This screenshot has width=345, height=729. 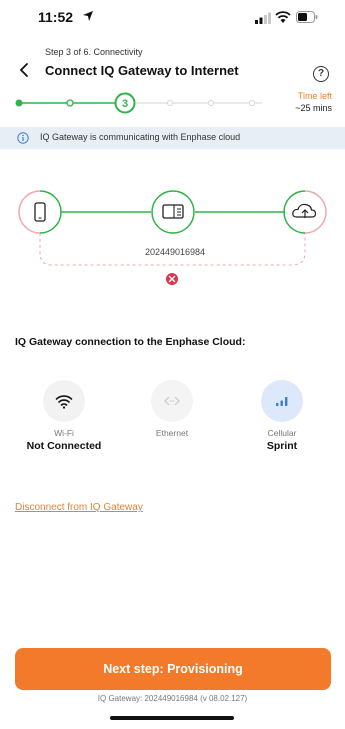 What do you see at coordinates (173, 669) in the screenshot?
I see `next-step-button: Next step: Provisioning` at bounding box center [173, 669].